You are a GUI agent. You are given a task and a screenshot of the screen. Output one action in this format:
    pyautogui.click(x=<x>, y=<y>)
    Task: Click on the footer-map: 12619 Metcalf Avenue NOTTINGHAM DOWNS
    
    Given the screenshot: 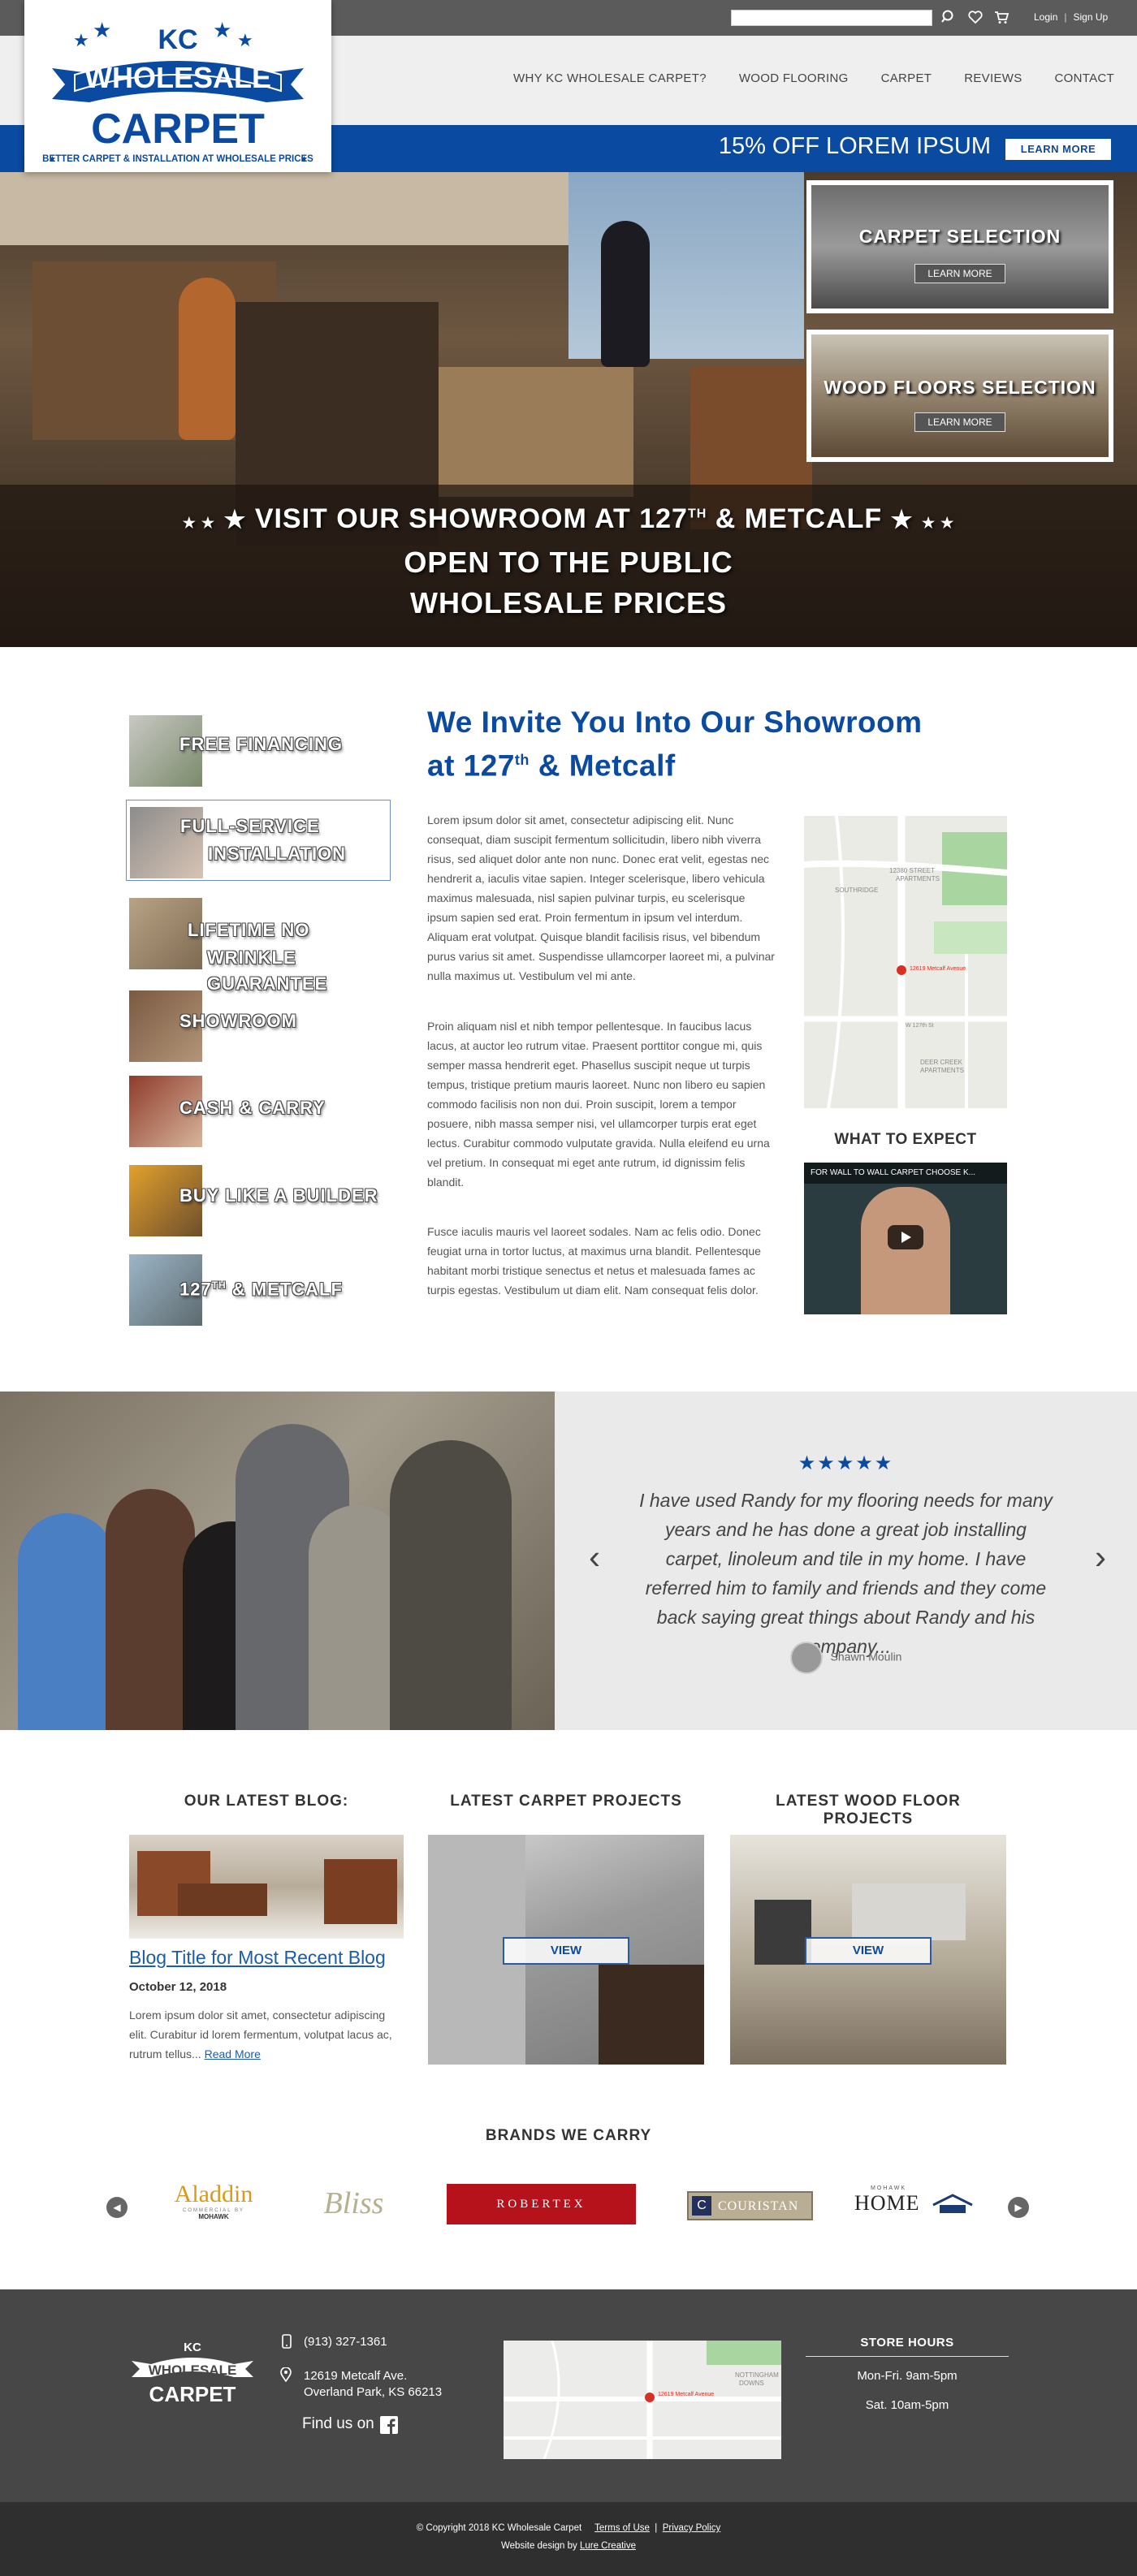 What is the action you would take?
    pyautogui.click(x=642, y=2400)
    